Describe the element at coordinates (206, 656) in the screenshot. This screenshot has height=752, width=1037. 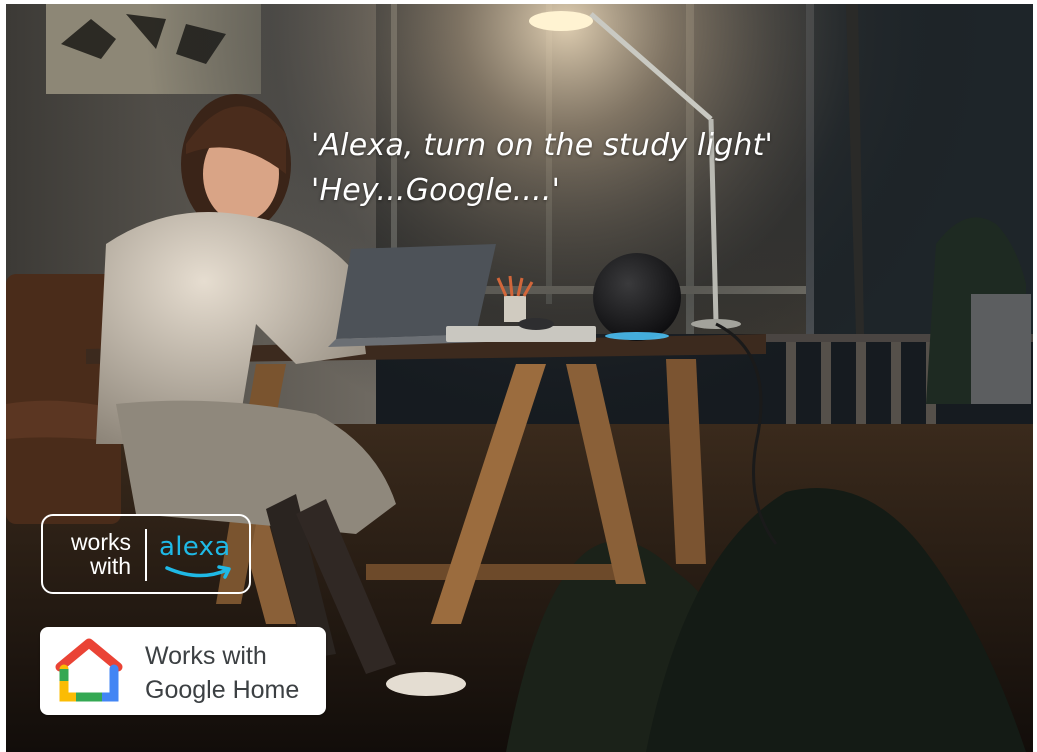
I see `works-with-text: Works with` at that location.